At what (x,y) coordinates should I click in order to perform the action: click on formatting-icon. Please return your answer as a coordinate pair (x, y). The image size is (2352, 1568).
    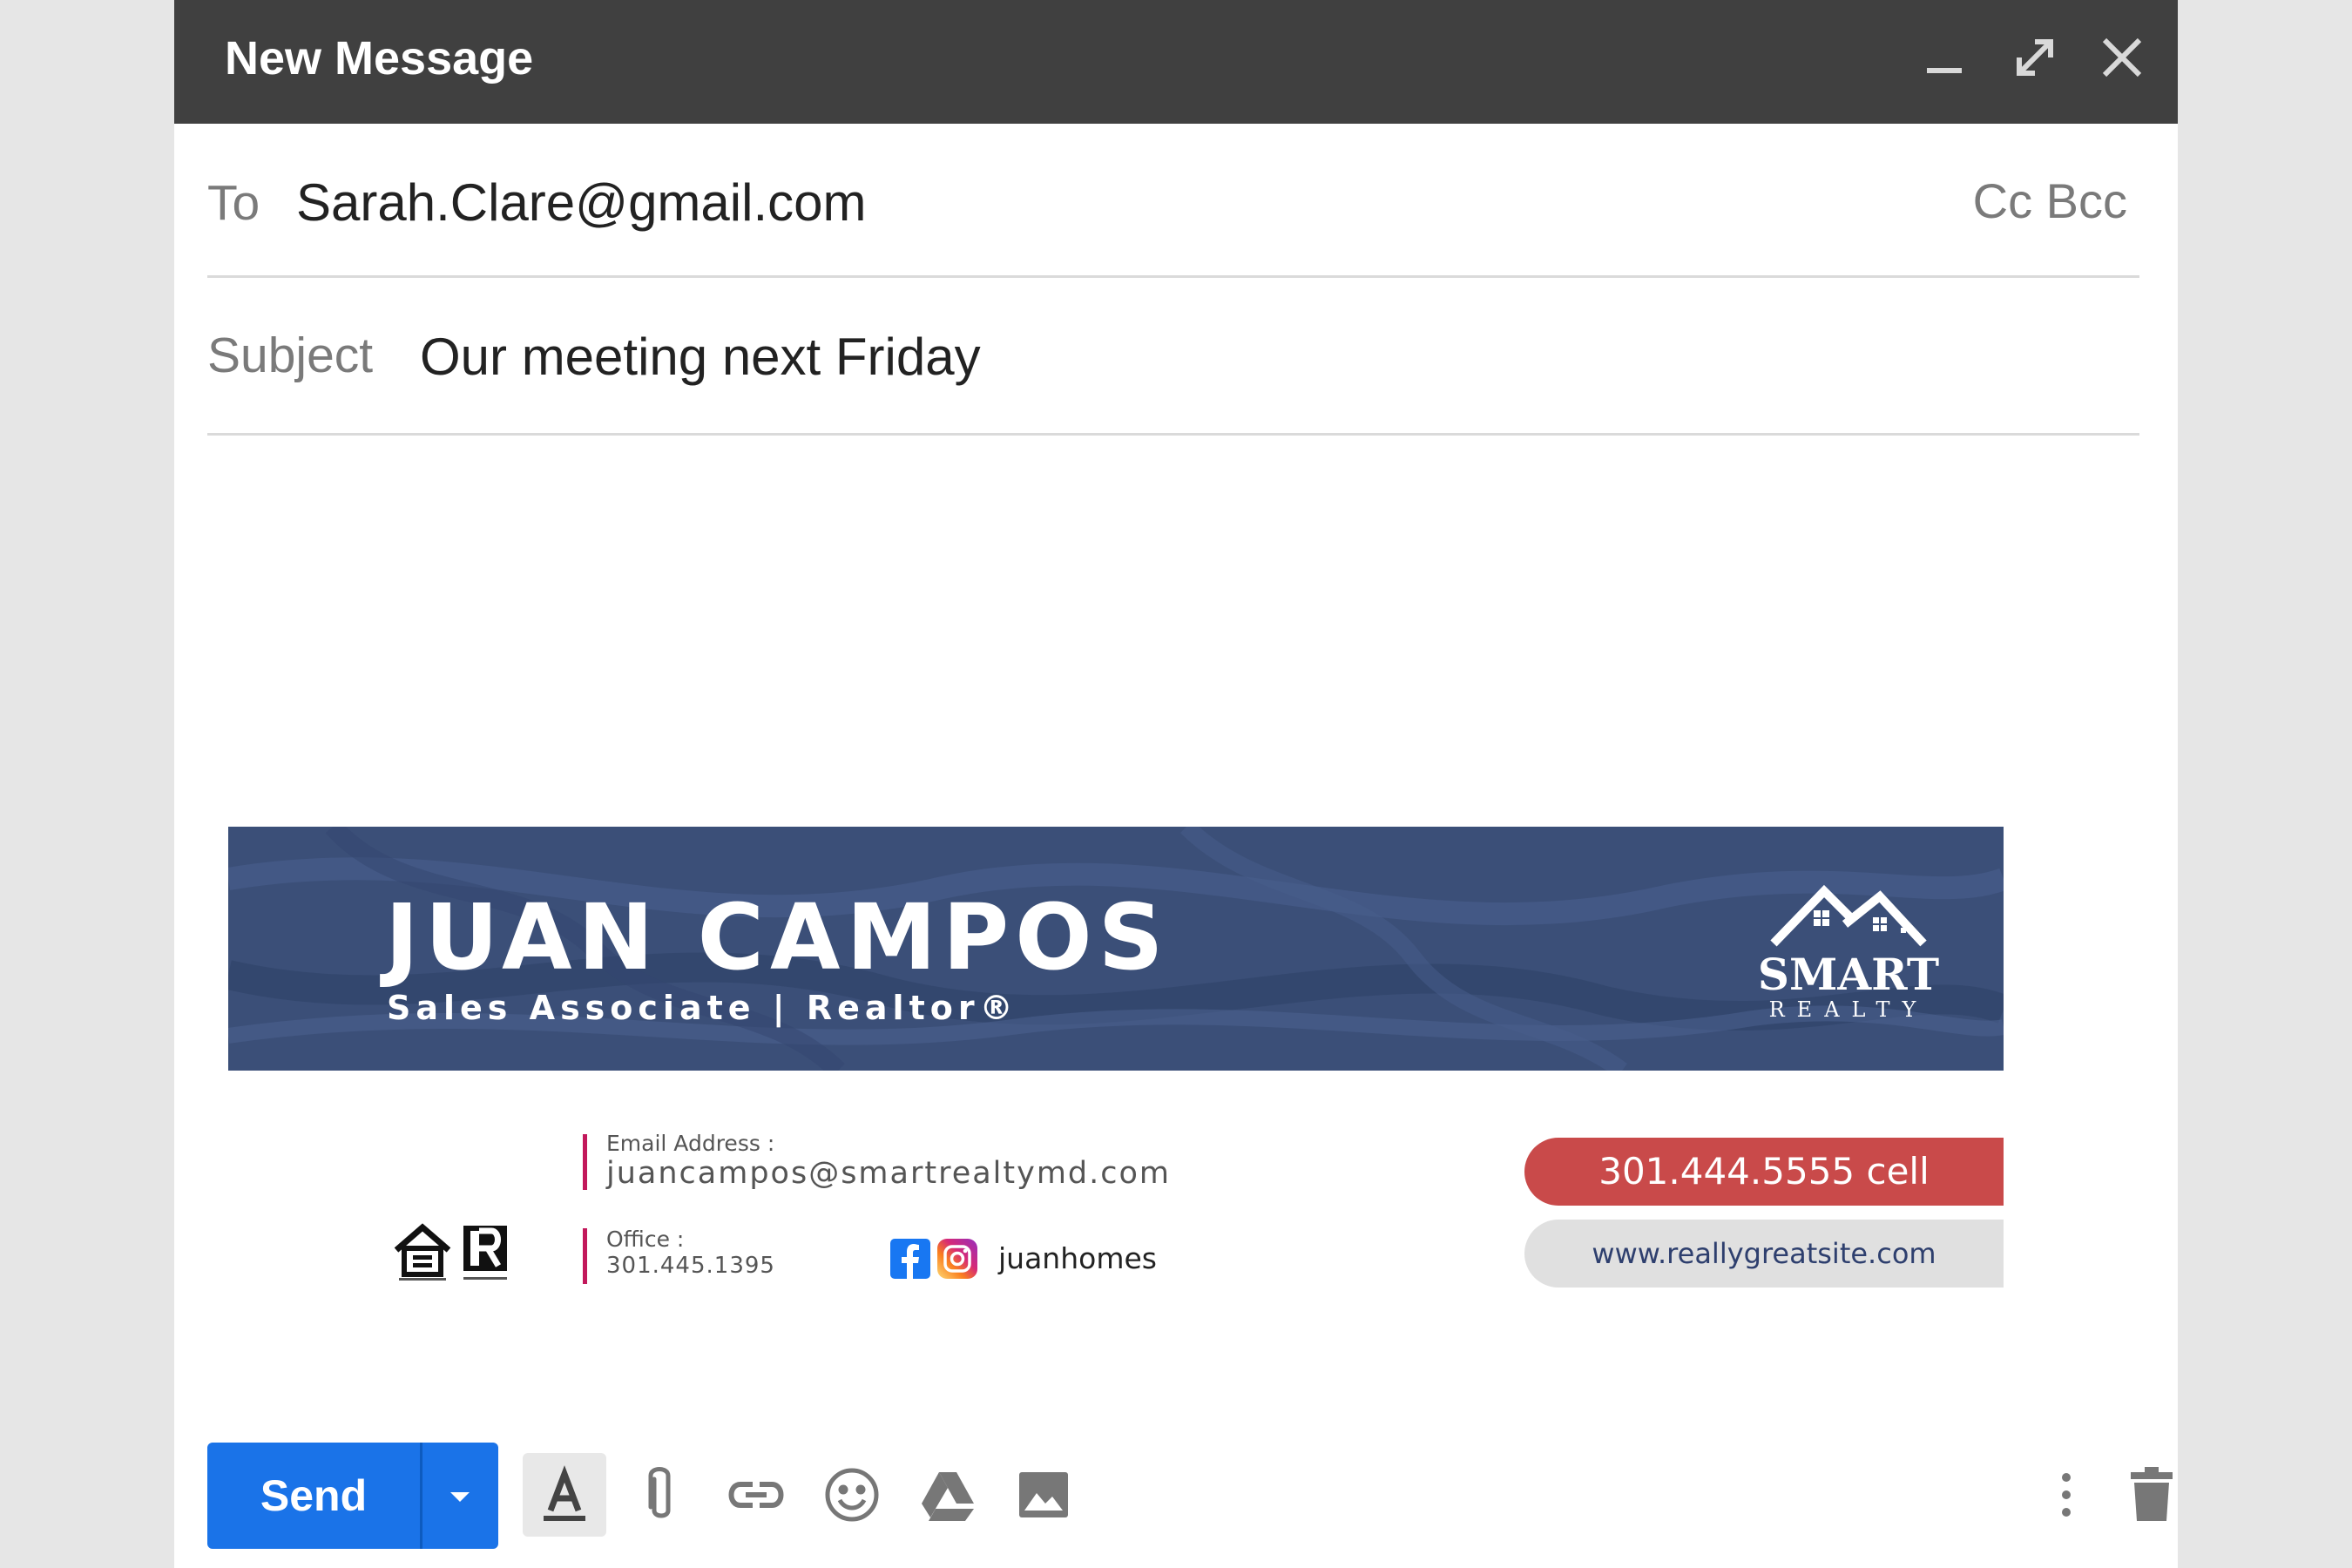
    Looking at the image, I should click on (564, 1495).